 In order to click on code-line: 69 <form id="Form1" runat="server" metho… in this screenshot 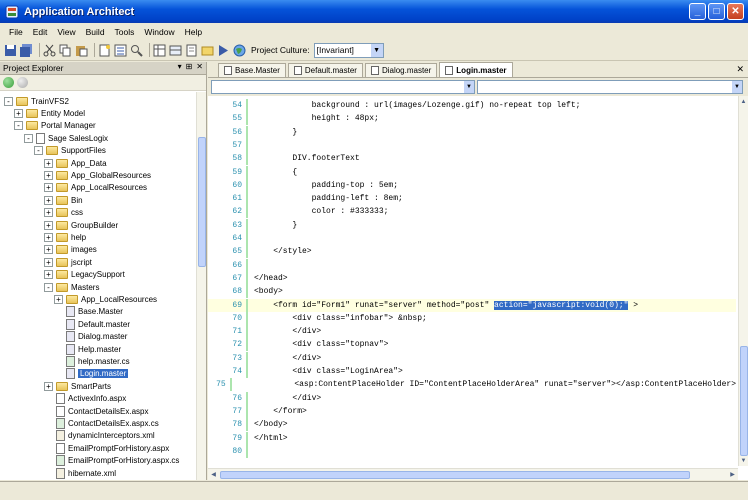, I will do `click(472, 305)`.